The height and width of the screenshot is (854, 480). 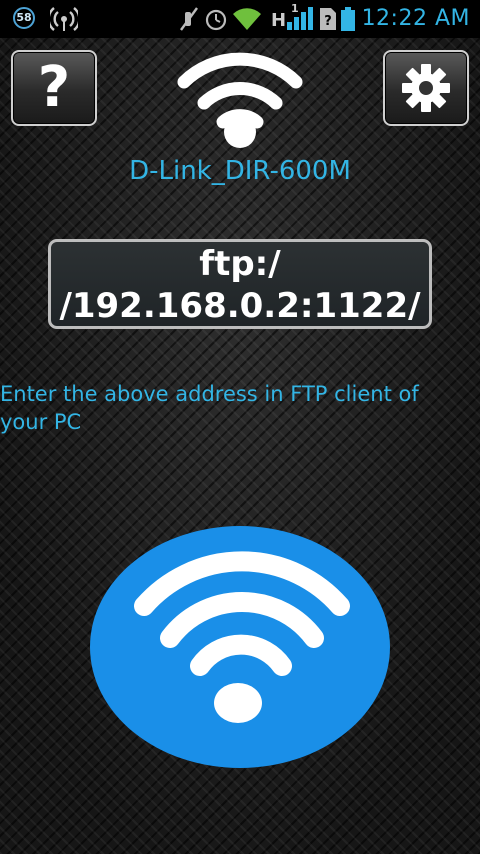 I want to click on network-type-label: H, so click(x=279, y=20).